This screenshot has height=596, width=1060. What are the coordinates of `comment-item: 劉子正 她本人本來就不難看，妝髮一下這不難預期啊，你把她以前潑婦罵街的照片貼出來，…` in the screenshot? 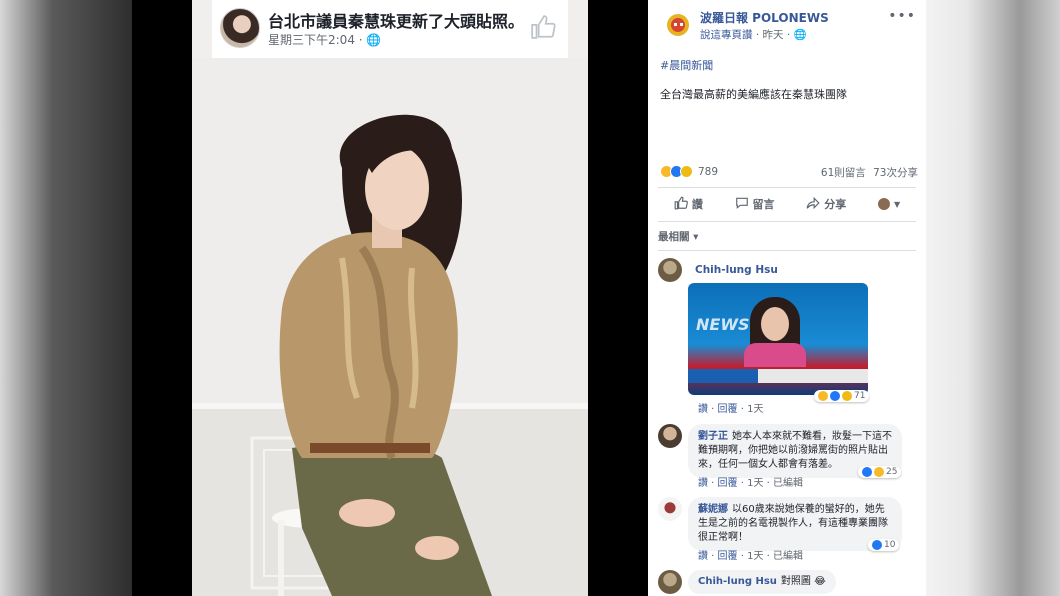 It's located at (787, 457).